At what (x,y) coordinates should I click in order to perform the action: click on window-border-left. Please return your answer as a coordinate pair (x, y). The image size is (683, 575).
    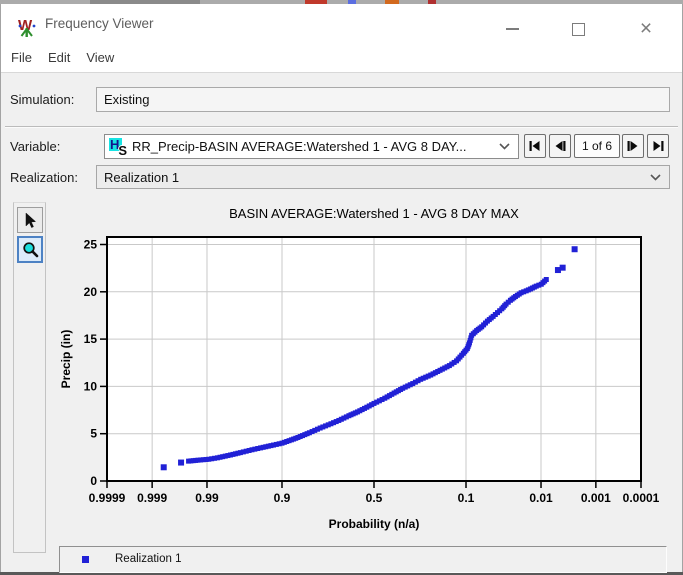
    Looking at the image, I should click on (0, 289).